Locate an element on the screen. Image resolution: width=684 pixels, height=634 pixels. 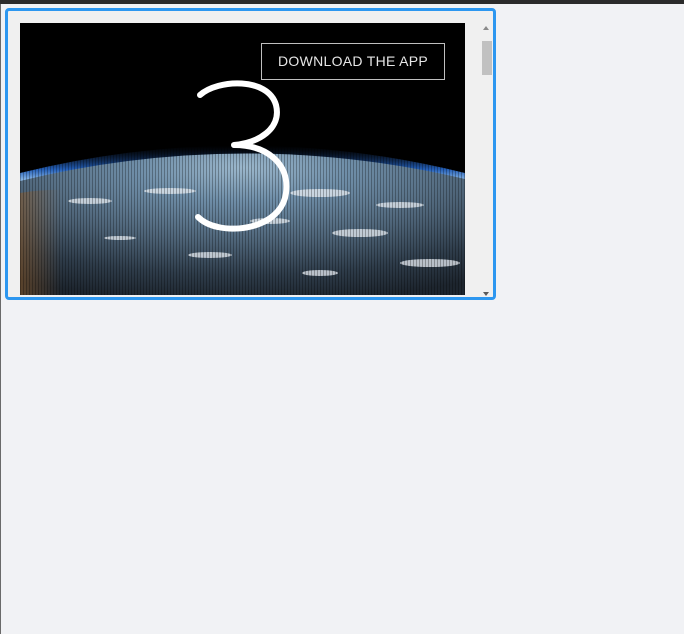
scroll-down-arrow-icon is located at coordinates (486, 292).